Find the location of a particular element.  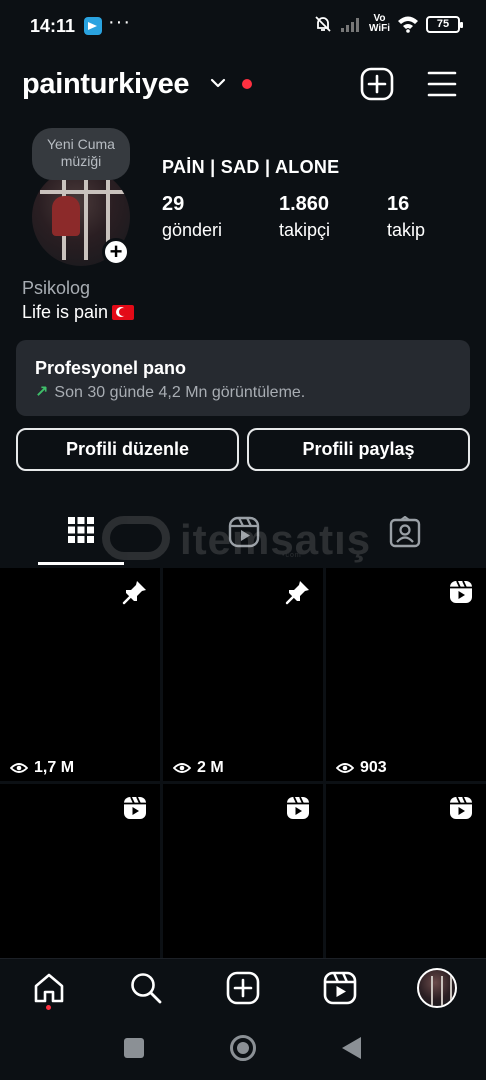

share-profile-button: Profili paylaş is located at coordinates (358, 449).